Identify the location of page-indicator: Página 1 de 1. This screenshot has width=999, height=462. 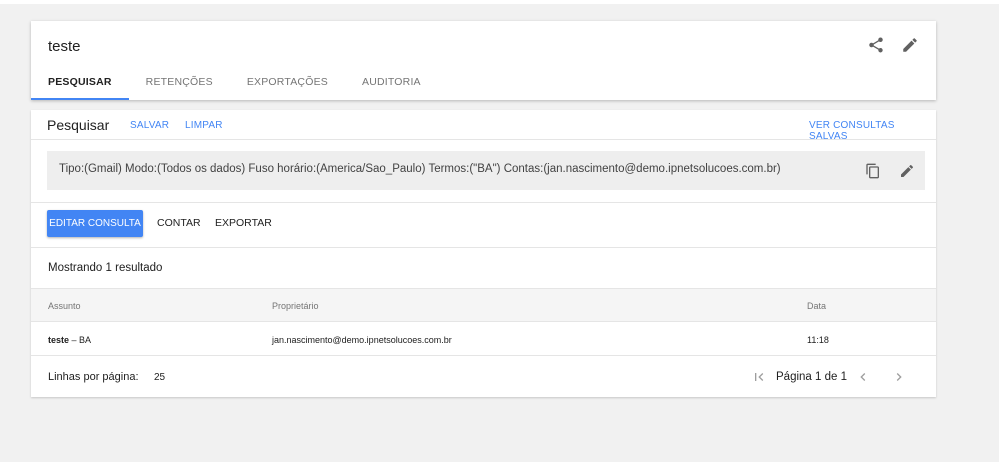
(811, 377).